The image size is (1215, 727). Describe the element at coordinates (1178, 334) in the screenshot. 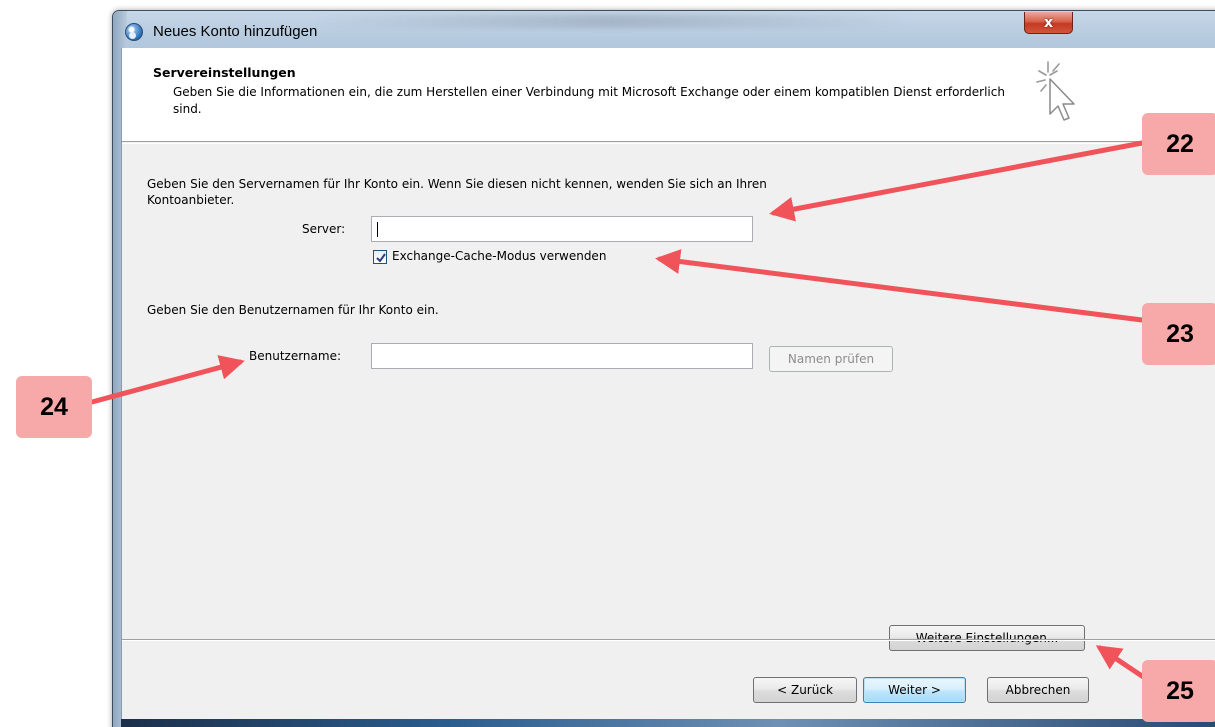

I see `annotation-badge-23: 23` at that location.